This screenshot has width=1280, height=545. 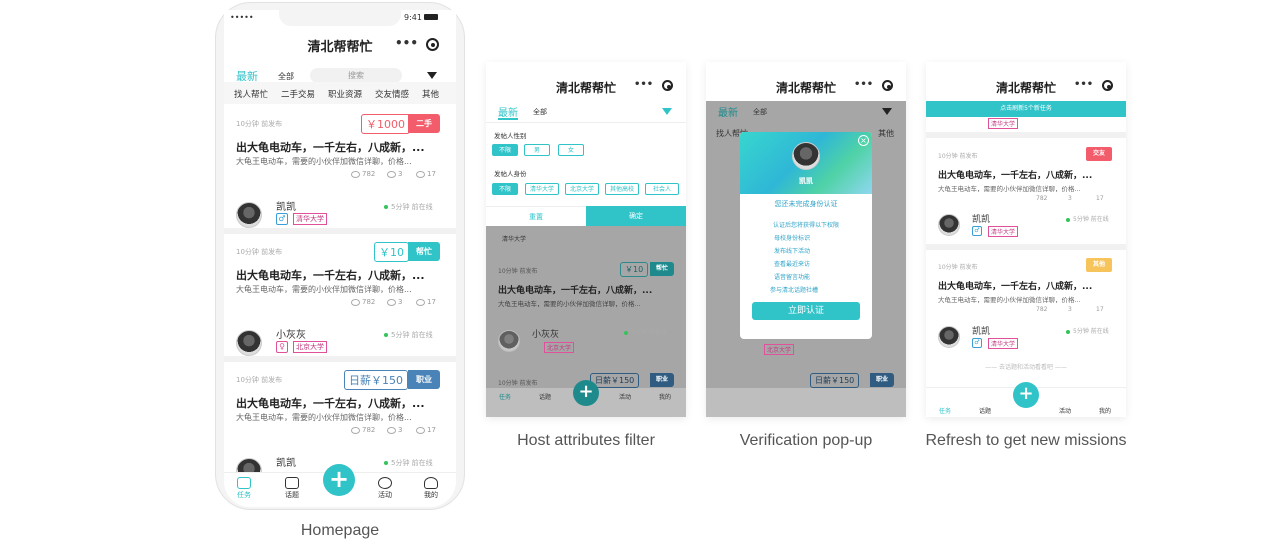 I want to click on price-badge: ￥1000, so click(x=385, y=124).